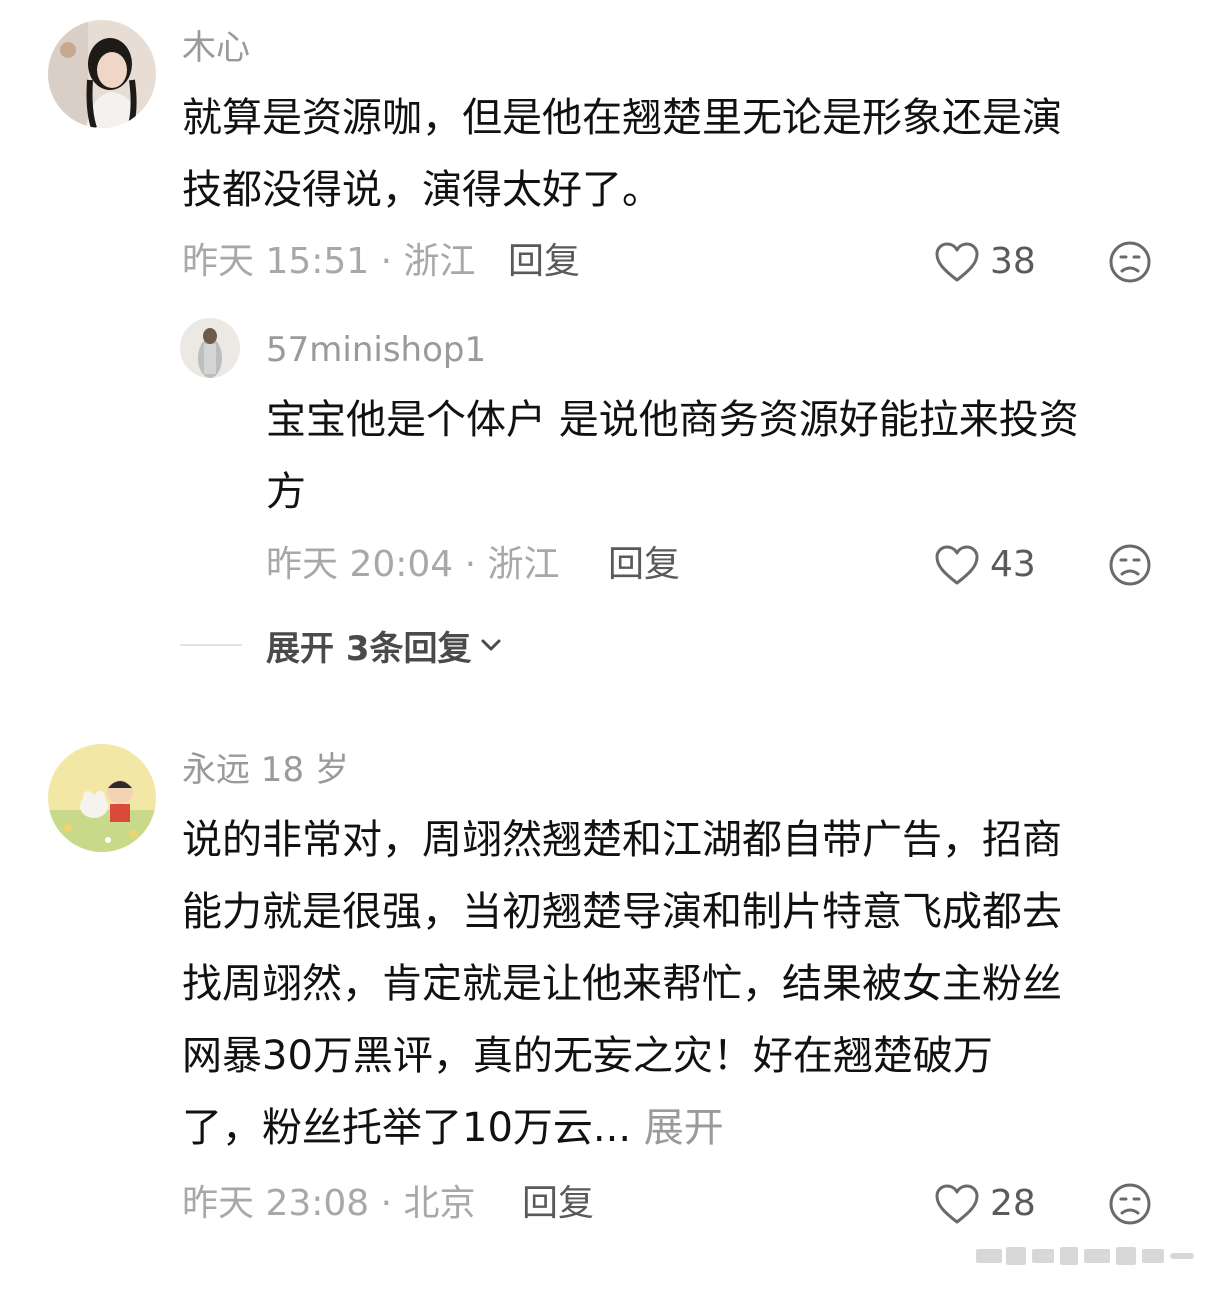 The width and height of the screenshot is (1206, 1289). What do you see at coordinates (672, 456) in the screenshot?
I see `reply-text: 宝宝他是个体户 是说他商务资源好能拉来投资 方` at bounding box center [672, 456].